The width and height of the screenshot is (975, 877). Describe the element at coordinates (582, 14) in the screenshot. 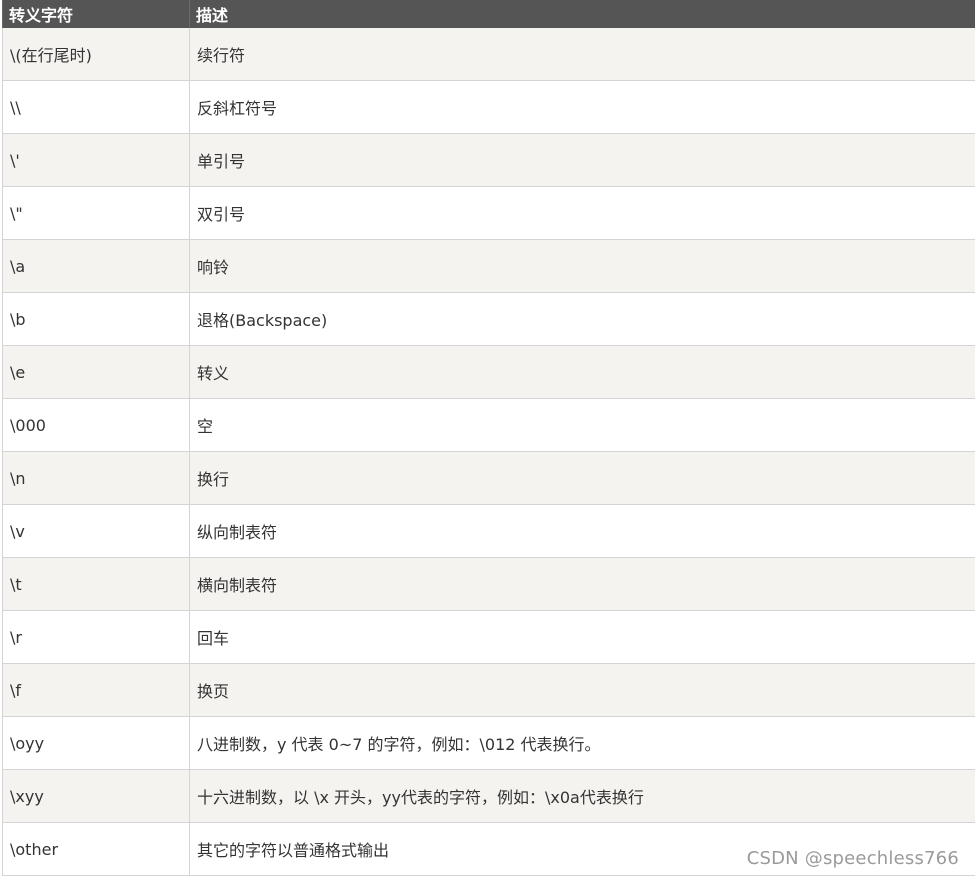

I see `header-description: 描述` at that location.